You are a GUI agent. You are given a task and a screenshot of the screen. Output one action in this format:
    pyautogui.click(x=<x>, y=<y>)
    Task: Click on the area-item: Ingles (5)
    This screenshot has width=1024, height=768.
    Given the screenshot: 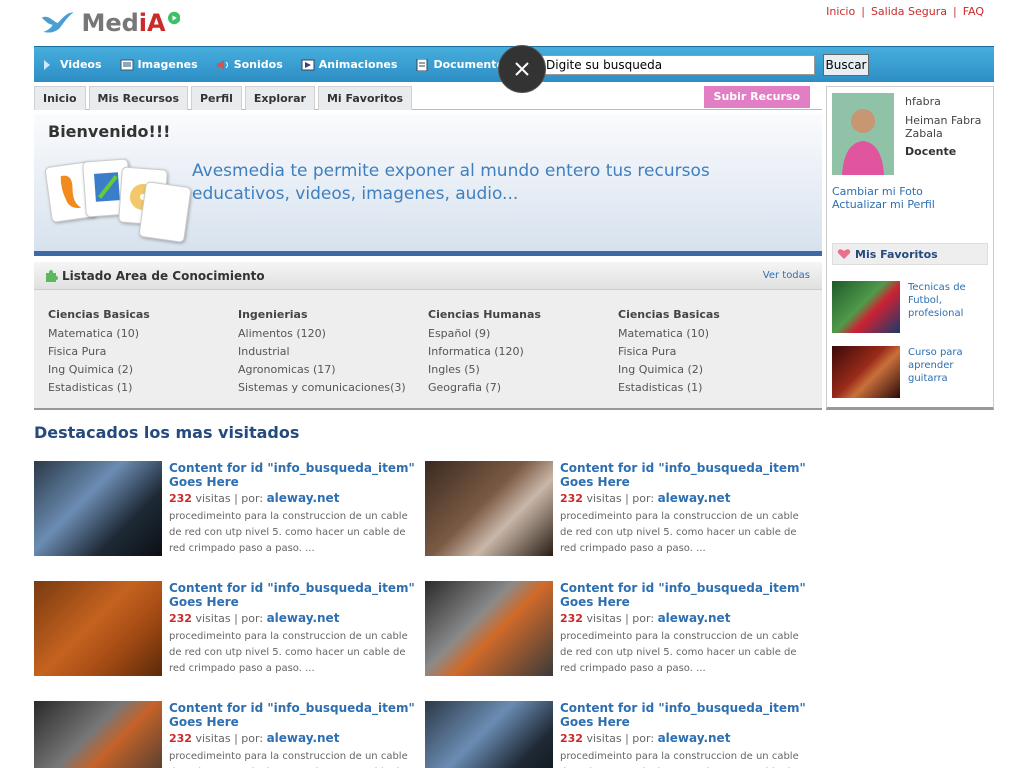 What is the action you would take?
    pyautogui.click(x=523, y=370)
    